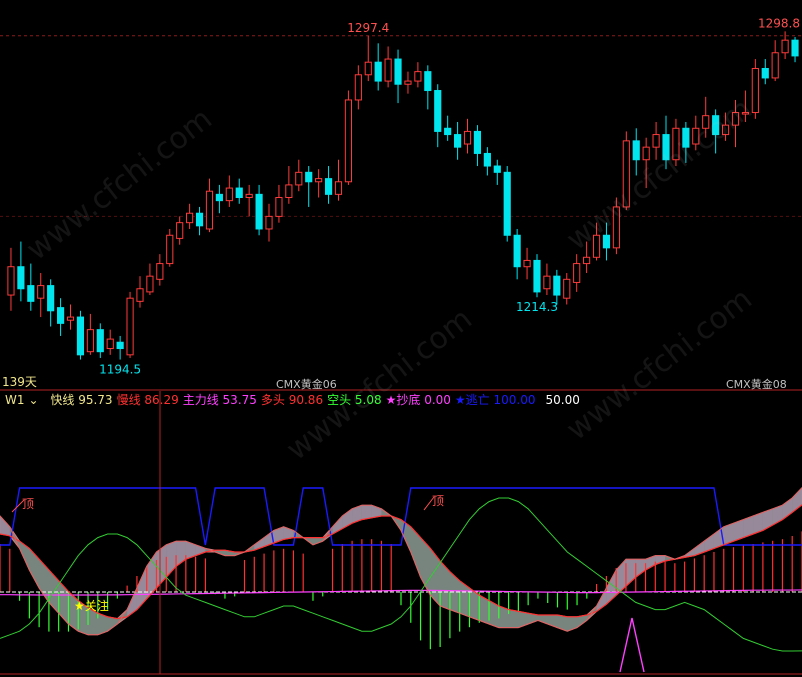 Image resolution: width=802 pixels, height=677 pixels. Describe the element at coordinates (632, 645) in the screenshot. I see `bottom-signal-spike` at that location.